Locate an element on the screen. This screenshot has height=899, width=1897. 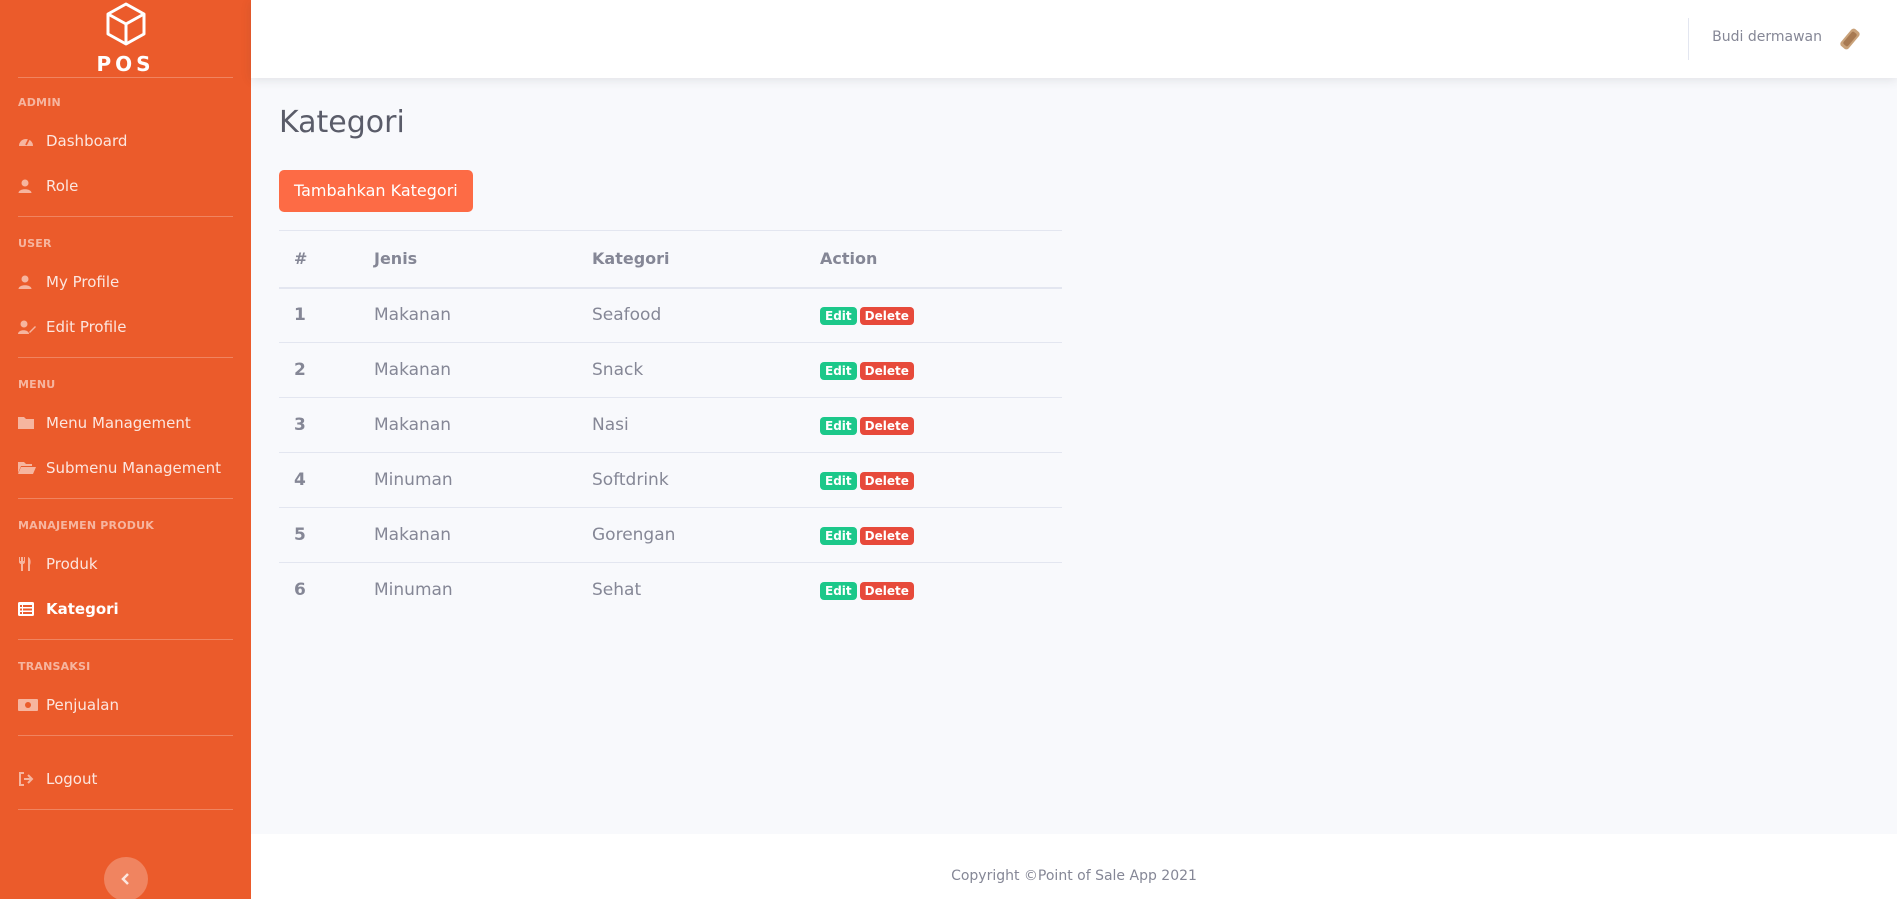
folder-icon is located at coordinates (32, 422).